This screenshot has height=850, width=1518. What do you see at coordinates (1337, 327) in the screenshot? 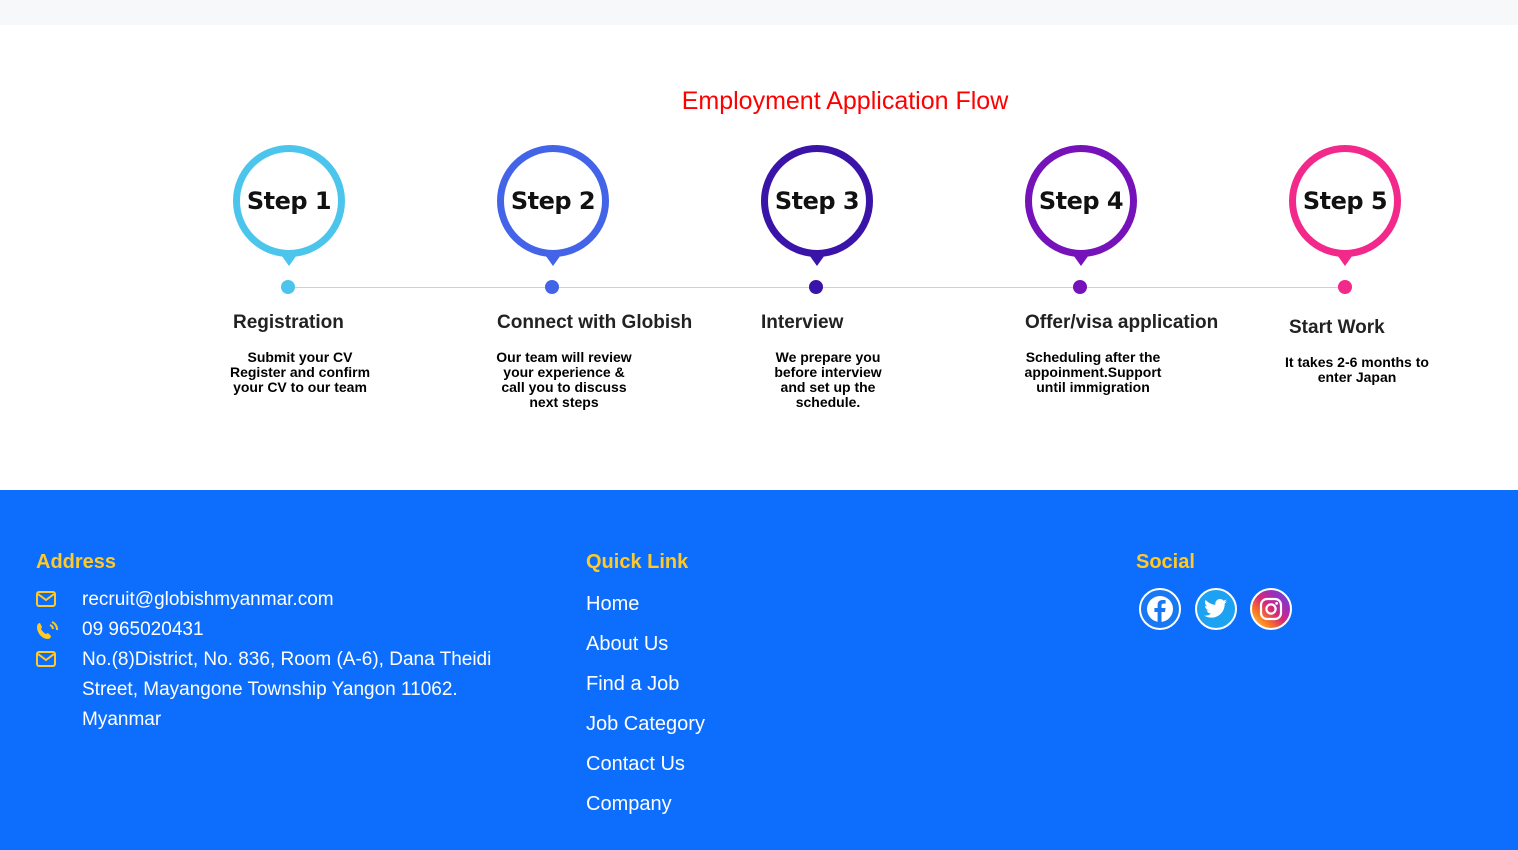
I see `step-5-title: Start Work` at bounding box center [1337, 327].